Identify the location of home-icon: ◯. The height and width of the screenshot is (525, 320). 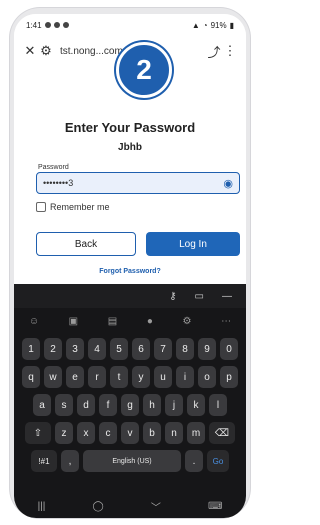
(98, 506).